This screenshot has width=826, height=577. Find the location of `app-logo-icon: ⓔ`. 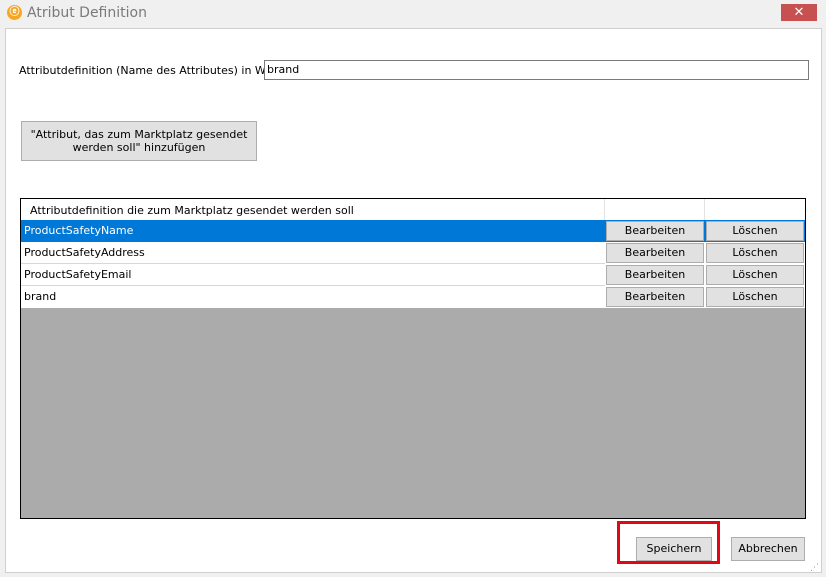

app-logo-icon: ⓔ is located at coordinates (14, 12).